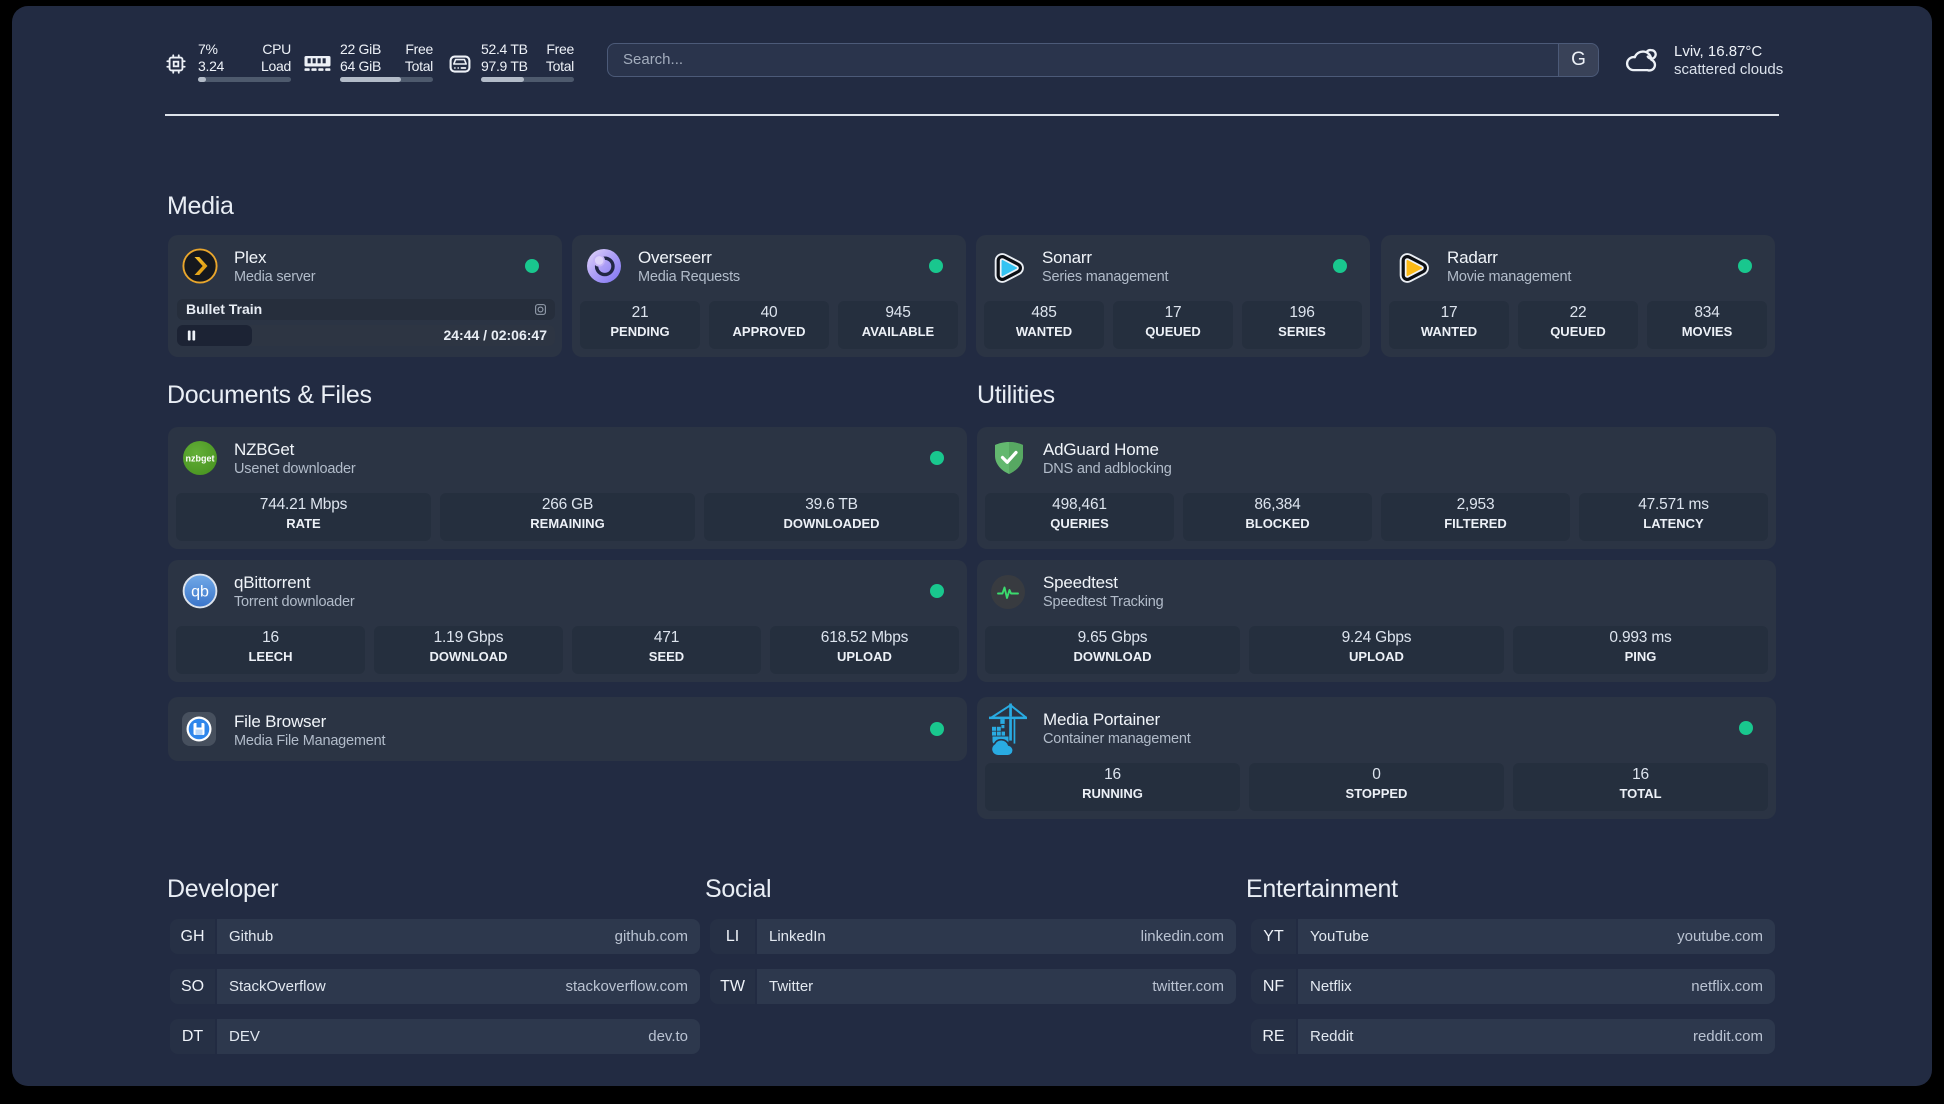  What do you see at coordinates (200, 592) in the screenshot?
I see `svg-text: qb` at bounding box center [200, 592].